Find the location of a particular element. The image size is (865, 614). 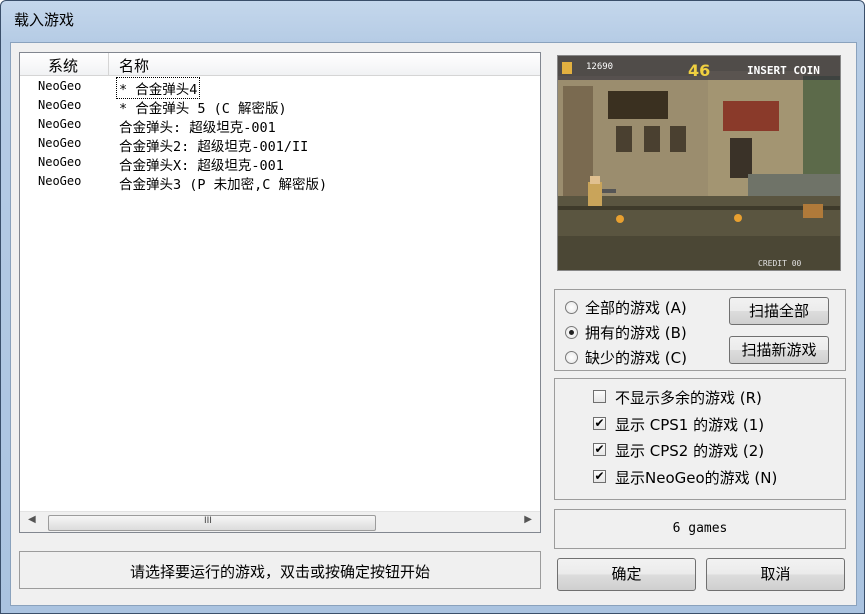

radio-selected-dot is located at coordinates (571, 332).